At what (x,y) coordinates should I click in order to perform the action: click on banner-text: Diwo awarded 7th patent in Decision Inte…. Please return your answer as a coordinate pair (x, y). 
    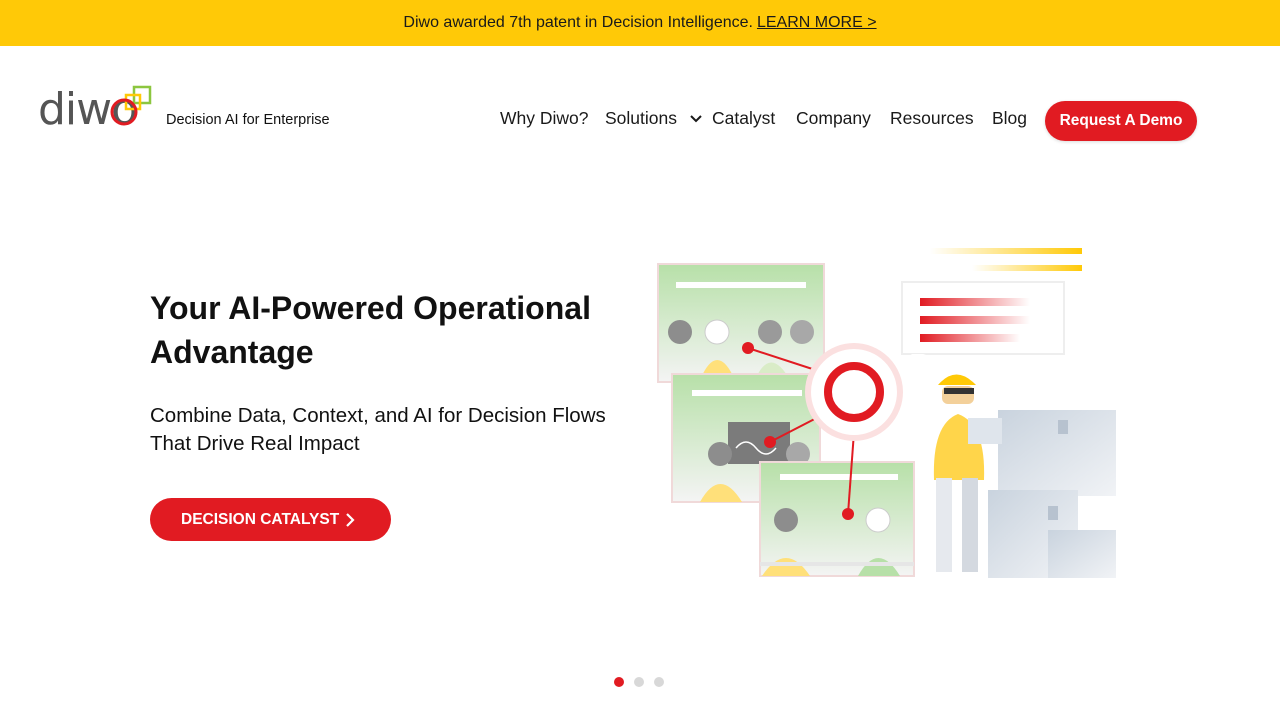
    Looking at the image, I should click on (578, 22).